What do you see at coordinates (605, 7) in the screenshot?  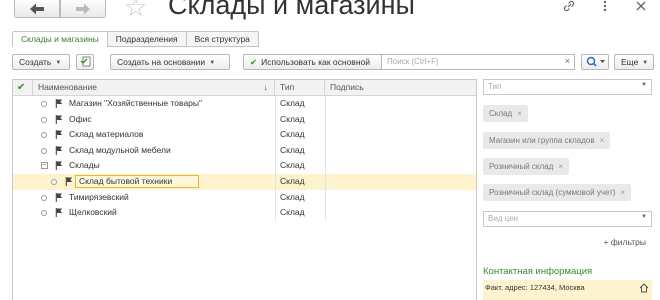 I see `more-vertical-icon` at bounding box center [605, 7].